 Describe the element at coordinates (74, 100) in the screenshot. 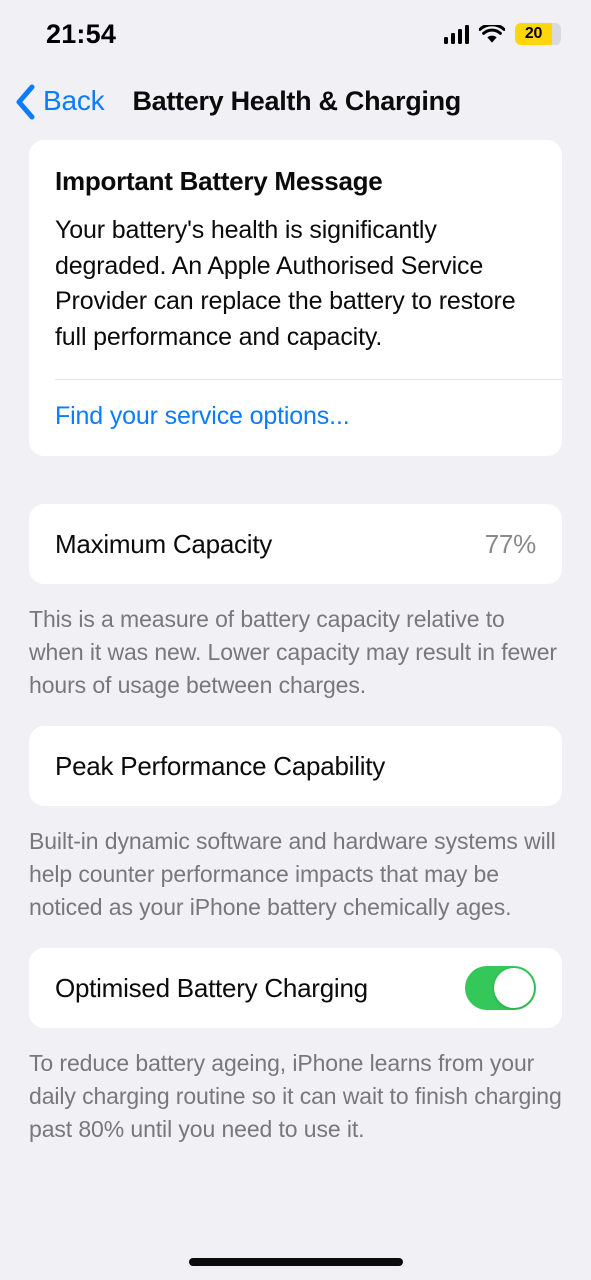

I see `back-button-label: Back` at that location.